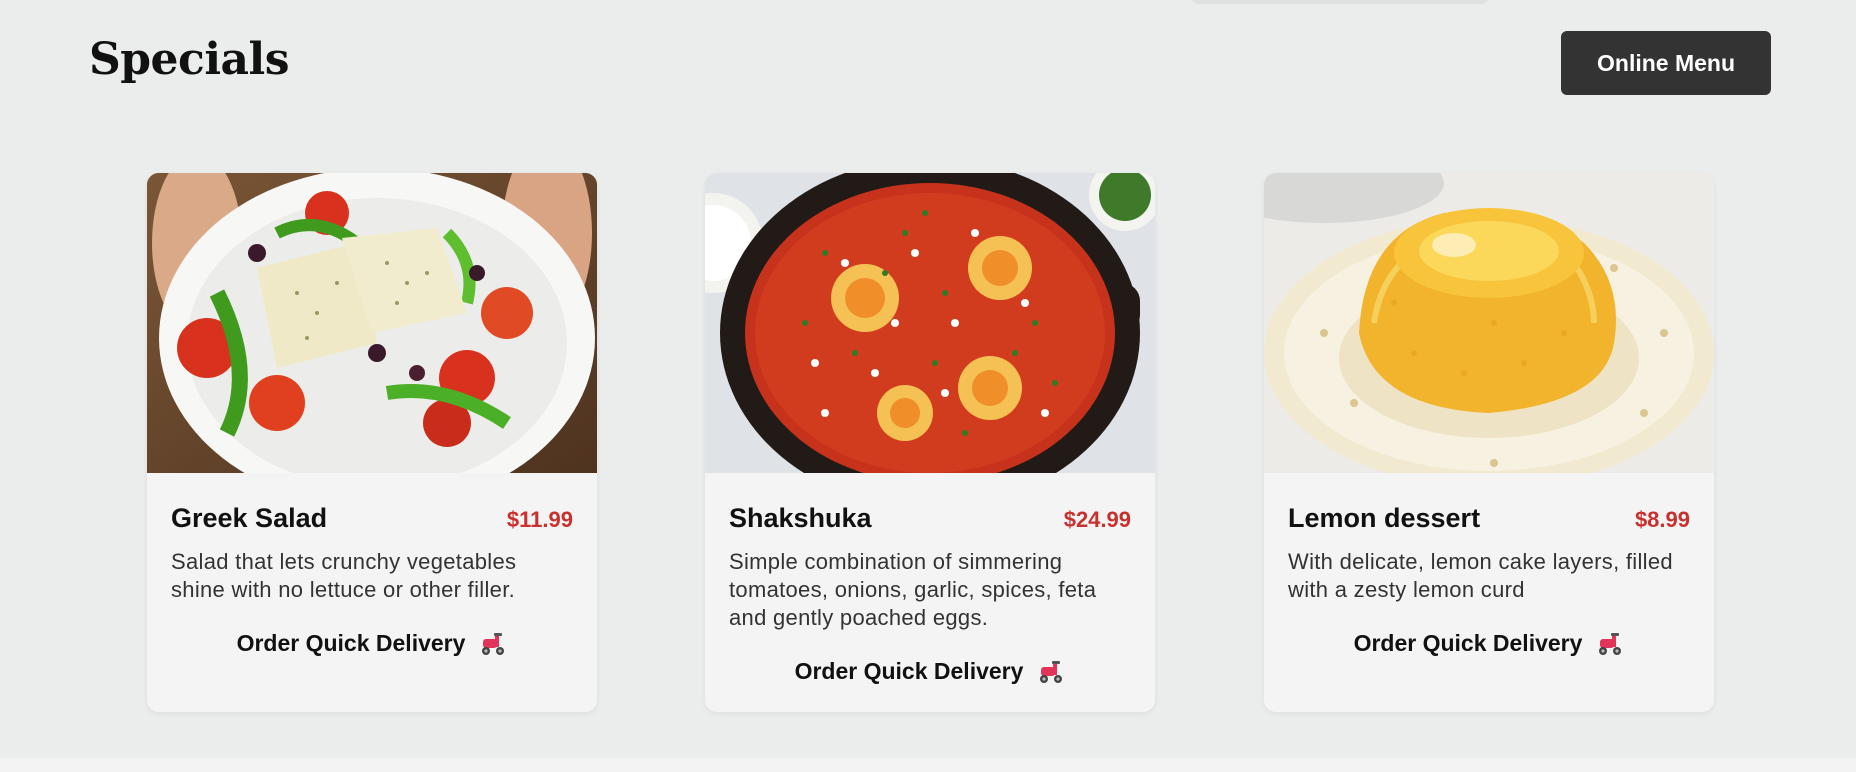 The image size is (1856, 772). I want to click on card-title: Shakshuka, so click(800, 518).